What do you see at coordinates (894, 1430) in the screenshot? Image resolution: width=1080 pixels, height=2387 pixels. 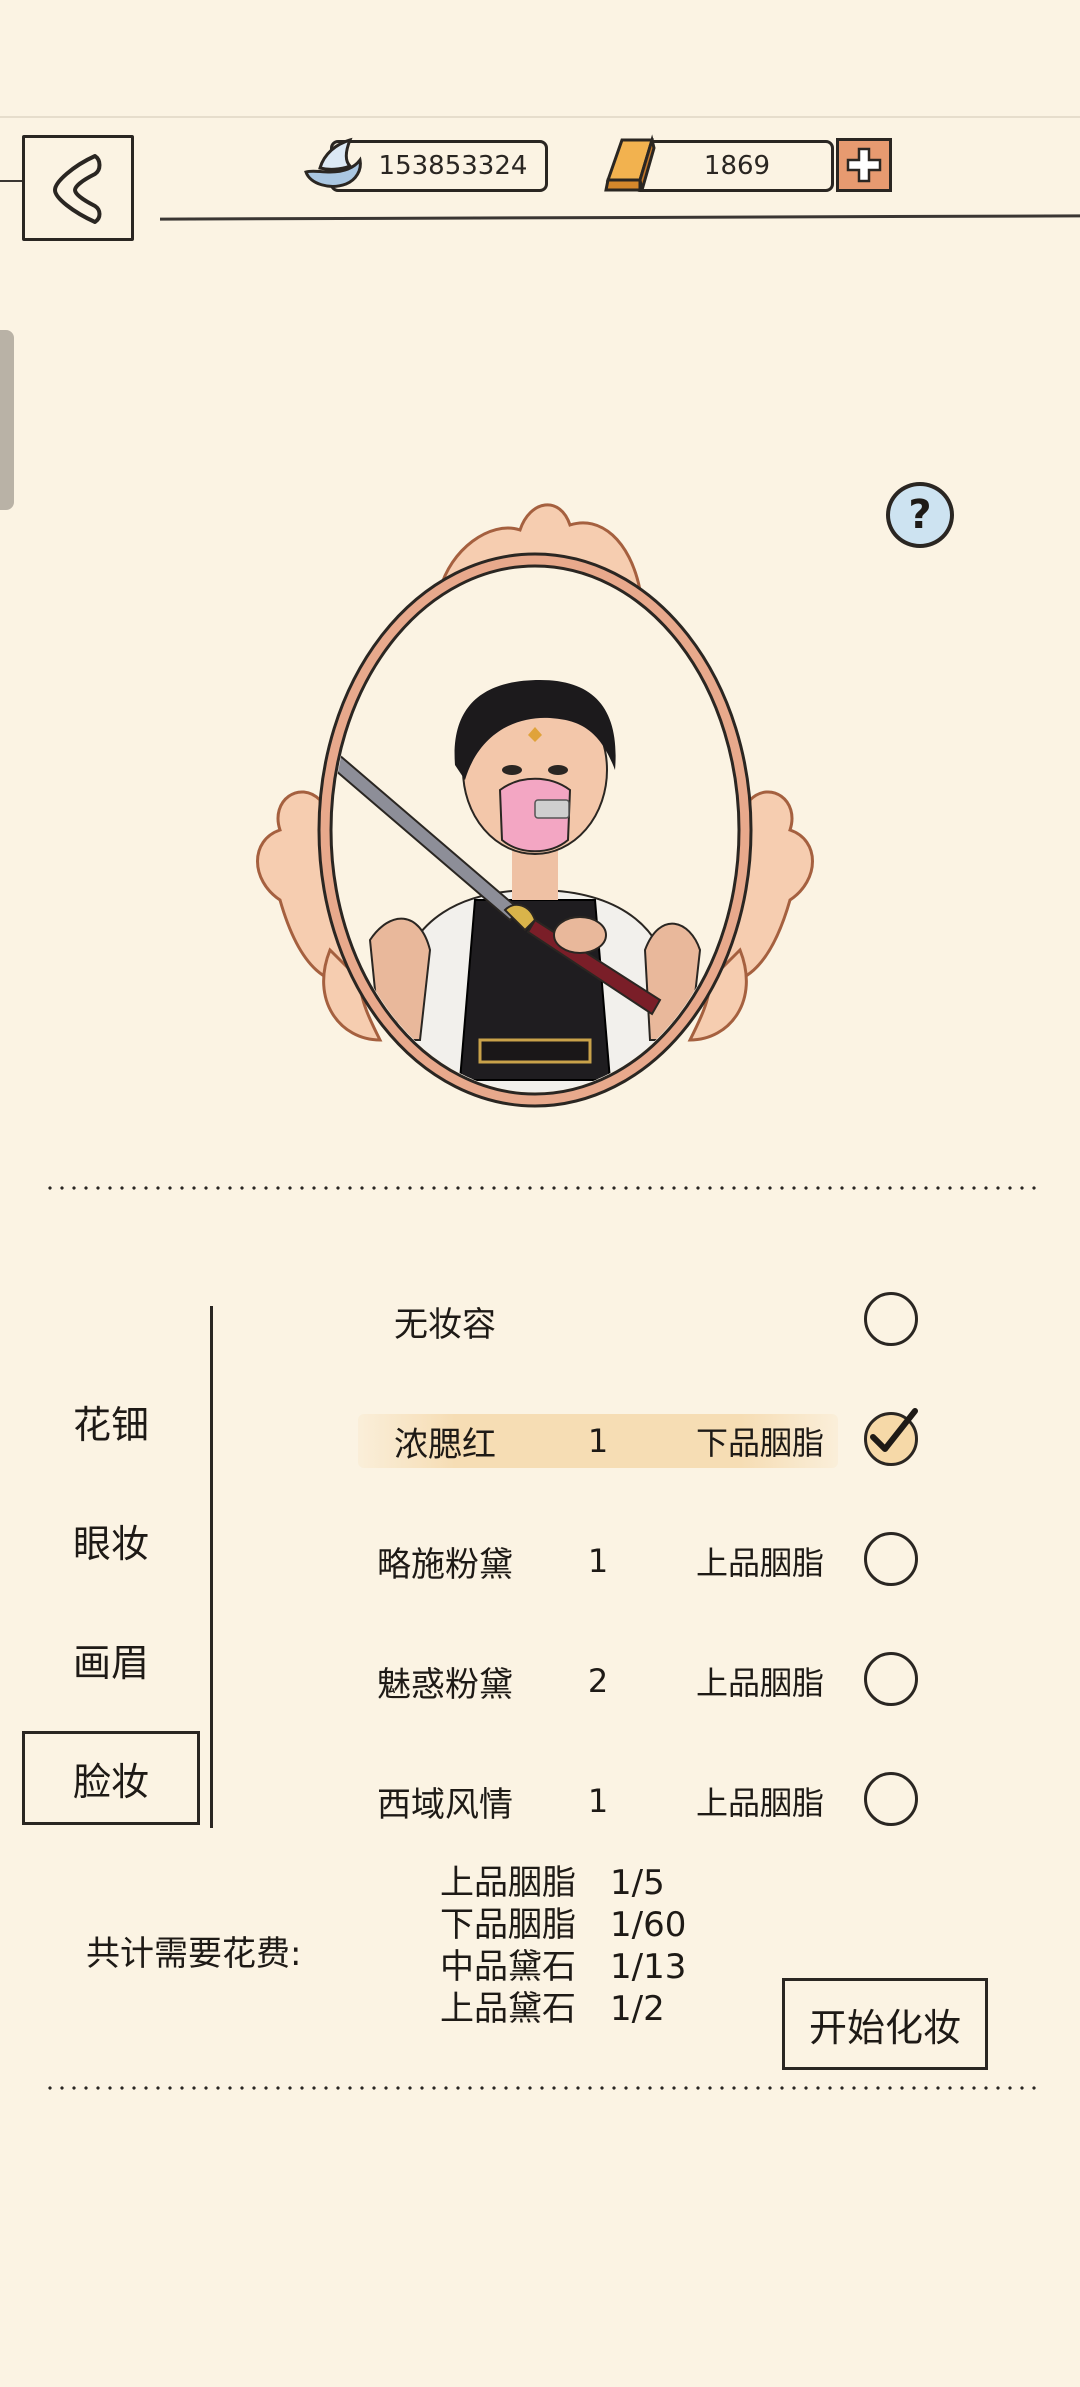 I see `checkmark-icon` at bounding box center [894, 1430].